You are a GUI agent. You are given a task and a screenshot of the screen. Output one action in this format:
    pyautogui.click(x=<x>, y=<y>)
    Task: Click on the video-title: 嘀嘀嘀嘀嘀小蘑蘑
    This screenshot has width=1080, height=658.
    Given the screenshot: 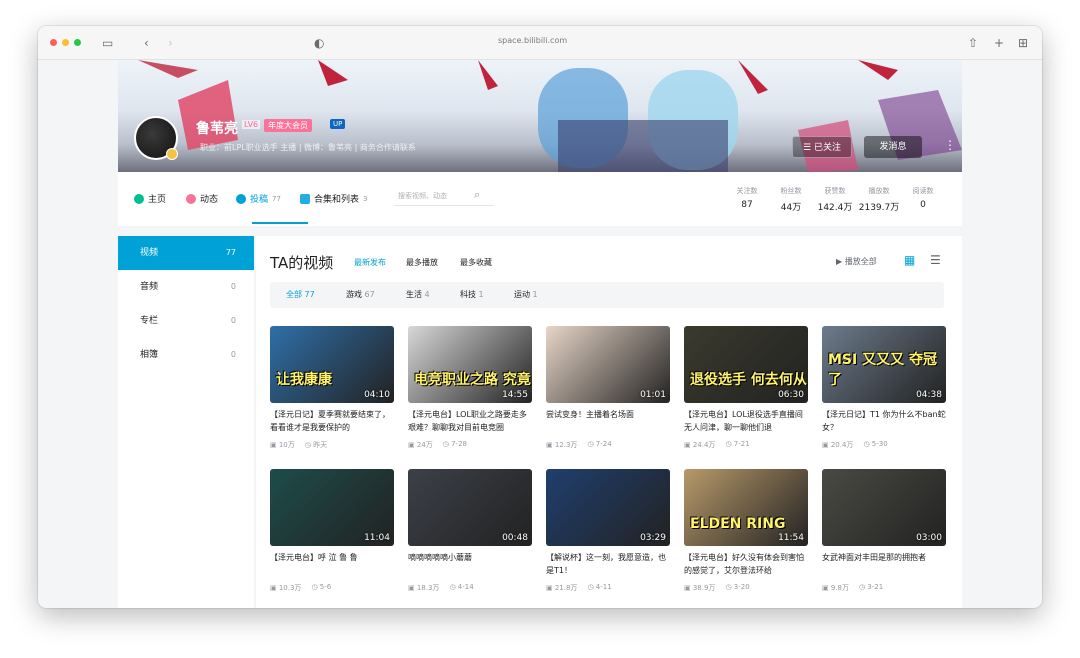 What is the action you would take?
    pyautogui.click(x=470, y=564)
    